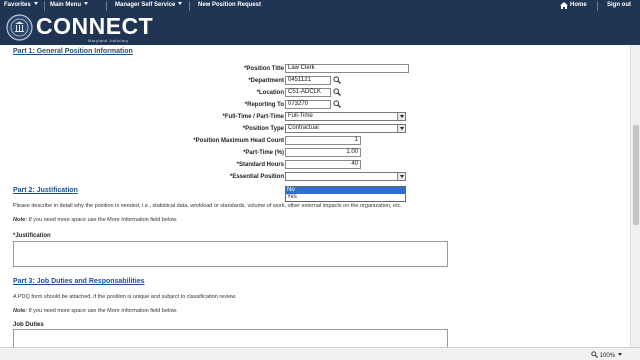  Describe the element at coordinates (345, 197) in the screenshot. I see `option-yes: Yes` at that location.